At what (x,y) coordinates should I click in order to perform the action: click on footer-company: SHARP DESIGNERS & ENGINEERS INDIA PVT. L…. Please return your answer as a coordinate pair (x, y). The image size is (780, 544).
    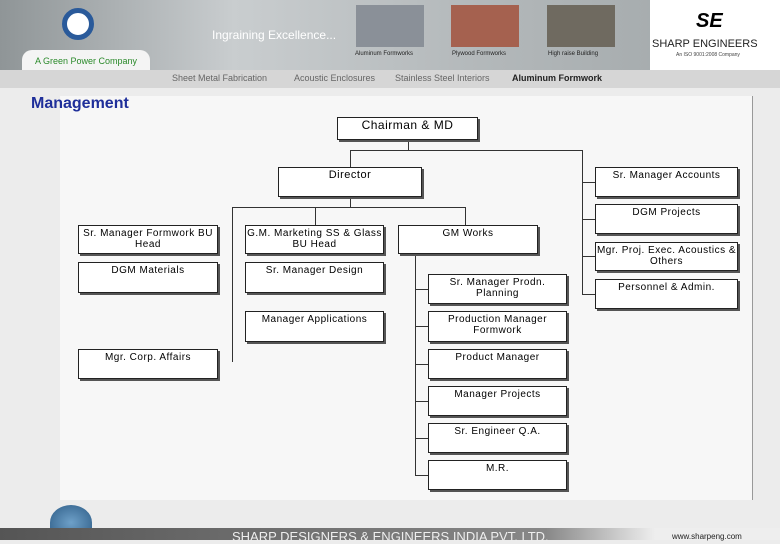
    Looking at the image, I should click on (390, 536).